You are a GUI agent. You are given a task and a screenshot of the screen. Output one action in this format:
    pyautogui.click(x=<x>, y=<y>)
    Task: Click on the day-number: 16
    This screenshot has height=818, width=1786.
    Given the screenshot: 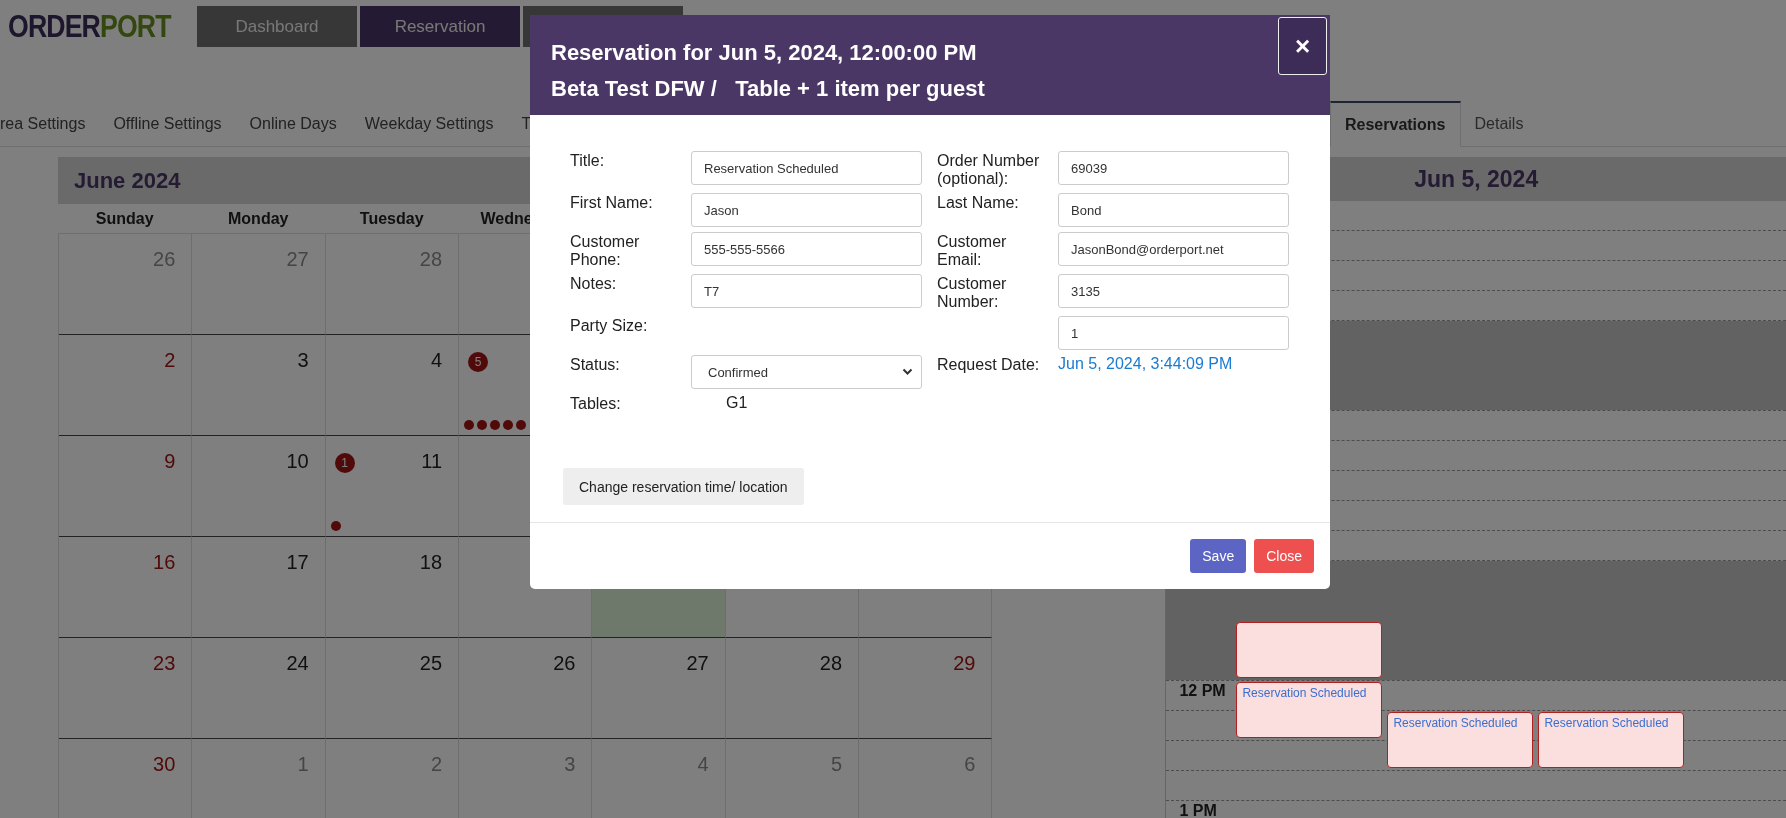 What is the action you would take?
    pyautogui.click(x=164, y=562)
    